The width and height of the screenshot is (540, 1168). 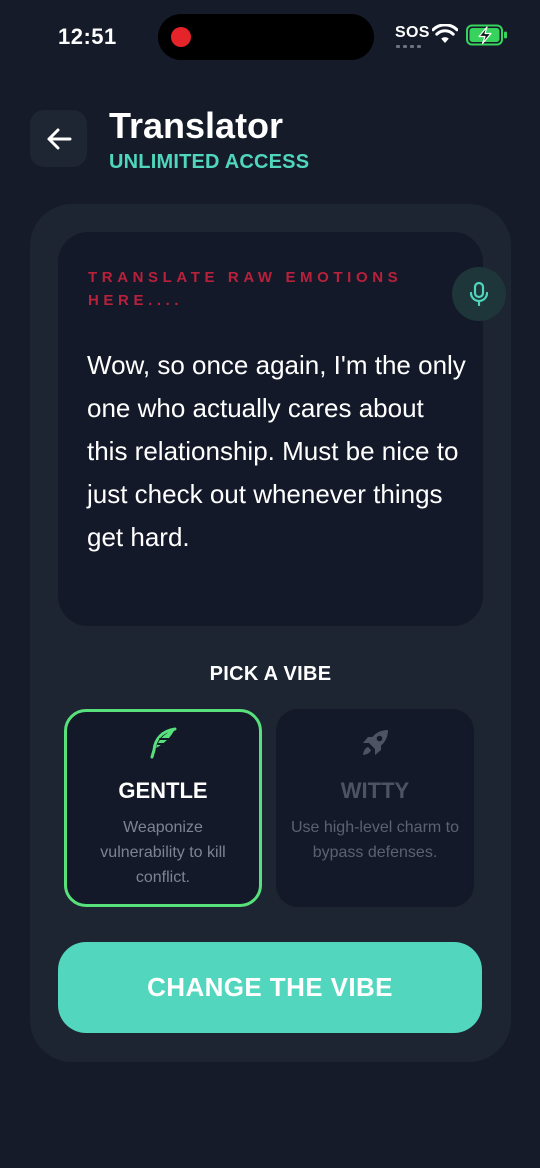 I want to click on access-badge: UNLIMITED ACCESS, so click(x=209, y=162).